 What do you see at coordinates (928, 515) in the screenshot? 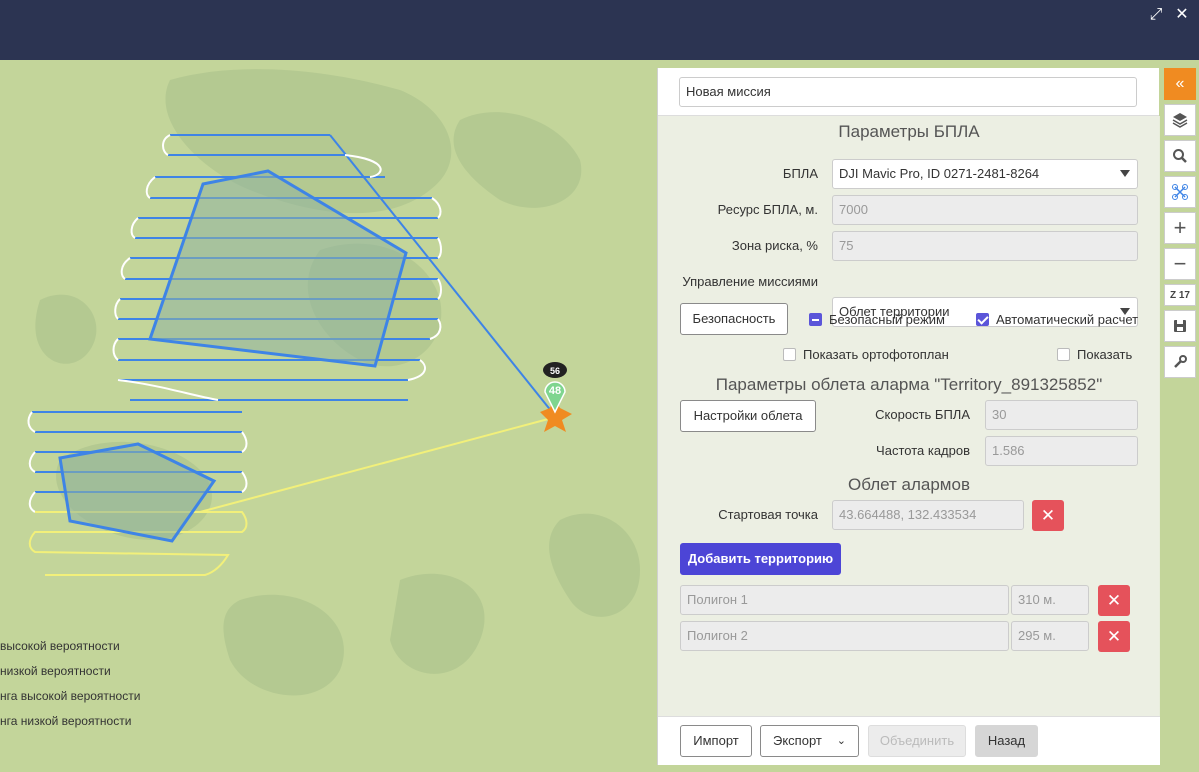
I see `start-point-input: 43.664488, 132.433534` at bounding box center [928, 515].